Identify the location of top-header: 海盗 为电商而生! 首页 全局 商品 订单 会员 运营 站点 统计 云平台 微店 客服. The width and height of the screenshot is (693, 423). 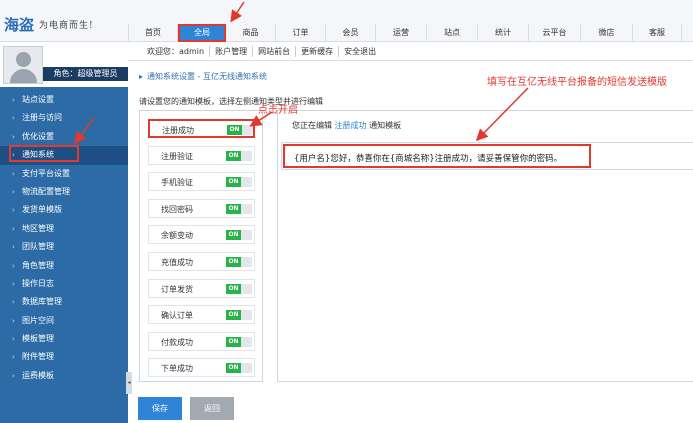
(346, 21).